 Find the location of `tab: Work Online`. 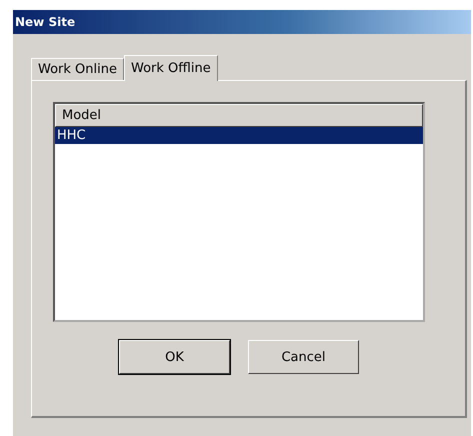

tab: Work Online is located at coordinates (77, 69).